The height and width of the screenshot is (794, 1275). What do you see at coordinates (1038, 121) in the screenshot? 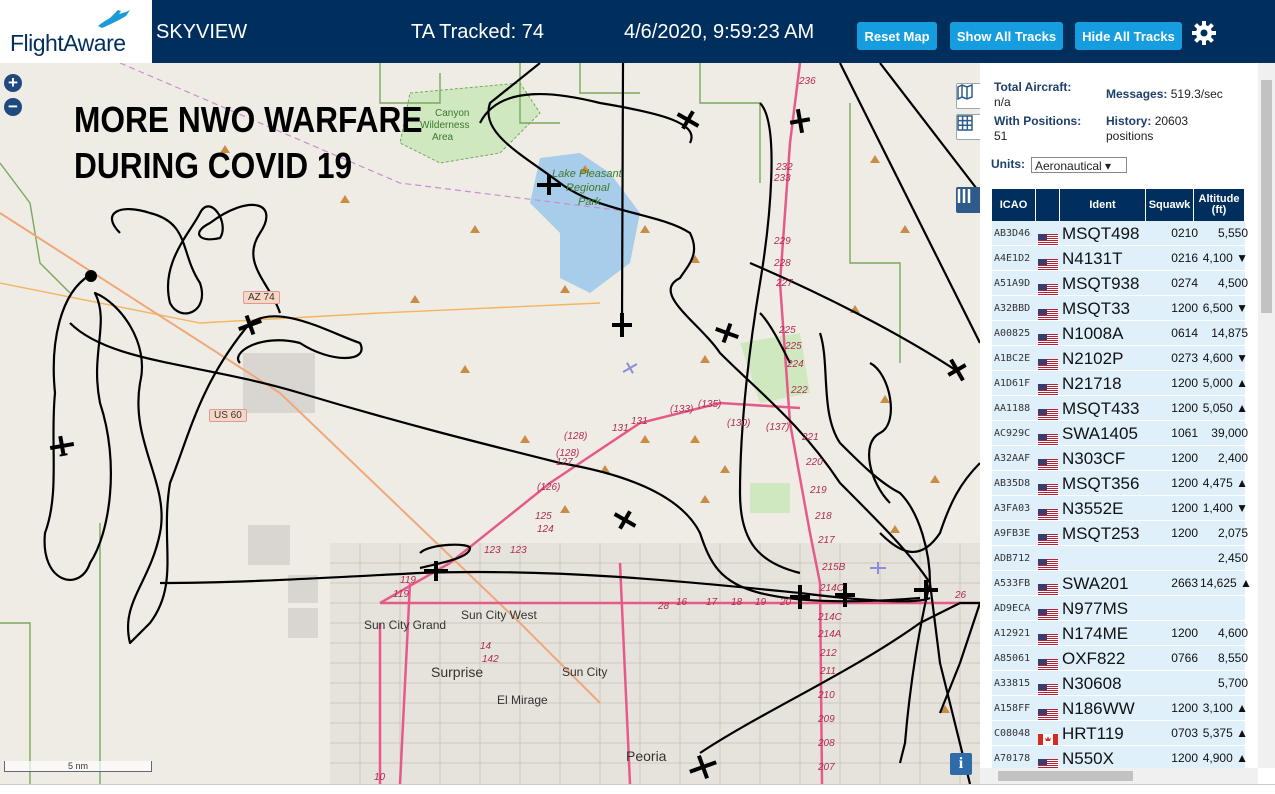
I see `with-positions-label: With Positions:` at bounding box center [1038, 121].